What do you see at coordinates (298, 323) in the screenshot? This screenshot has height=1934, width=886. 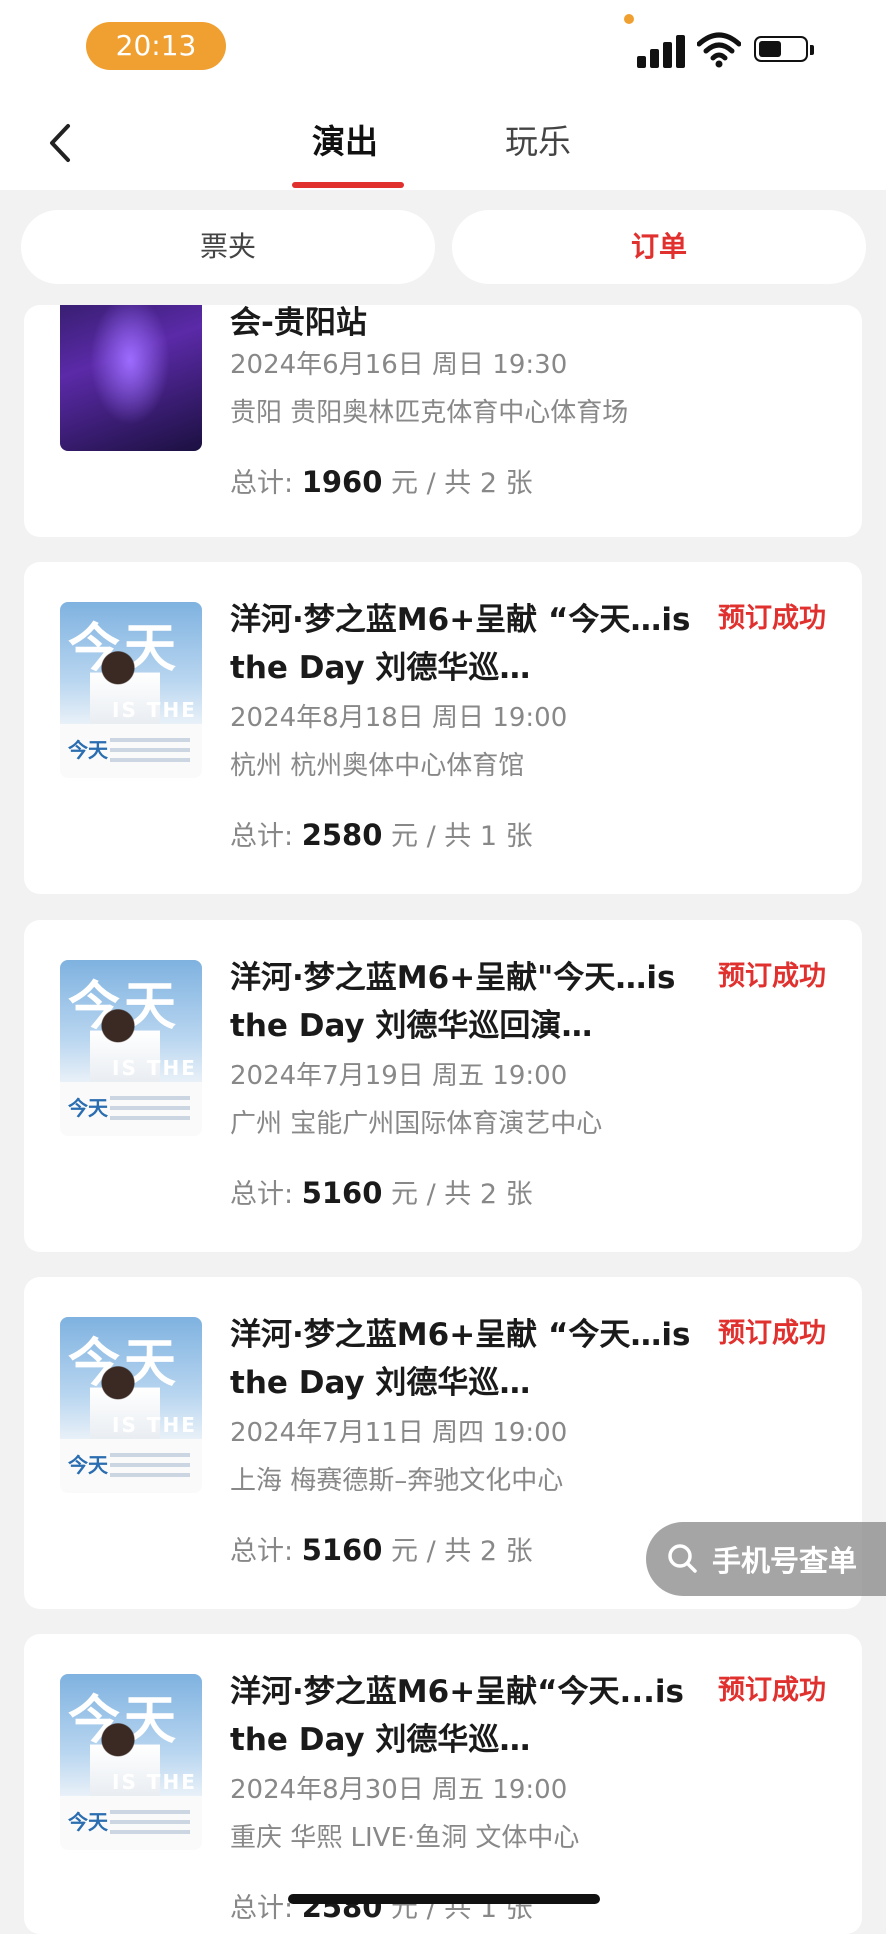 I see `order-title: 会-贵阳站` at bounding box center [298, 323].